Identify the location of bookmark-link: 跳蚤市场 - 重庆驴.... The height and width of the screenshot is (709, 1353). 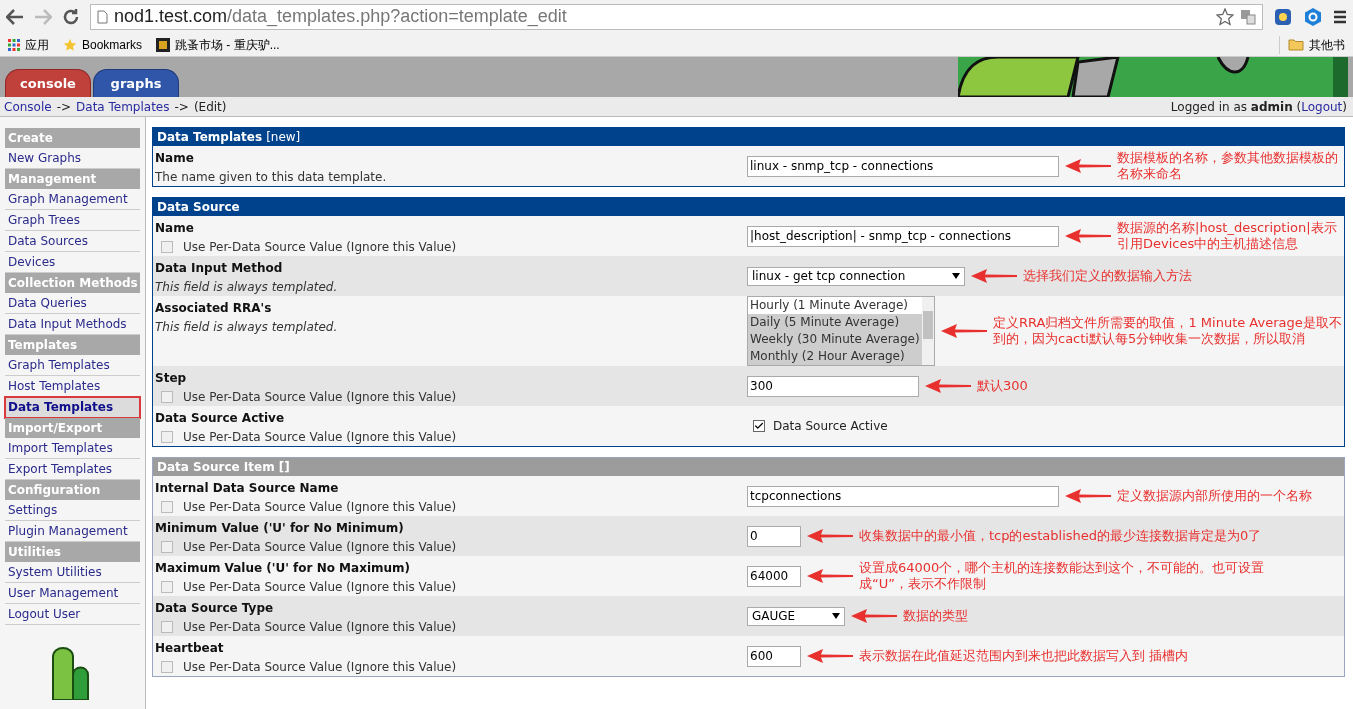
(218, 44).